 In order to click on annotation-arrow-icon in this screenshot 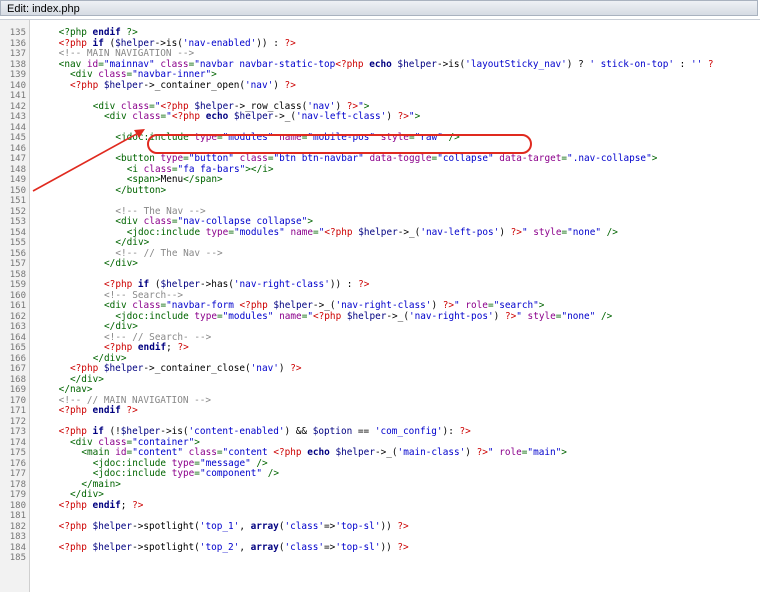, I will do `click(88, 160)`.